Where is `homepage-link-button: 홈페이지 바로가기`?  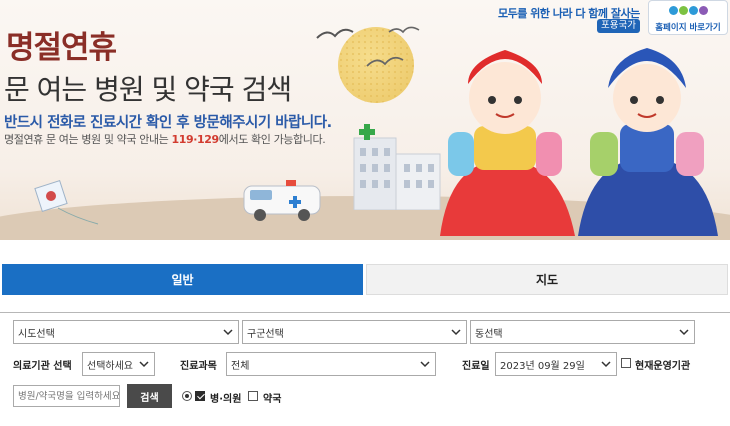
homepage-link-button: 홈페이지 바로가기 is located at coordinates (688, 17).